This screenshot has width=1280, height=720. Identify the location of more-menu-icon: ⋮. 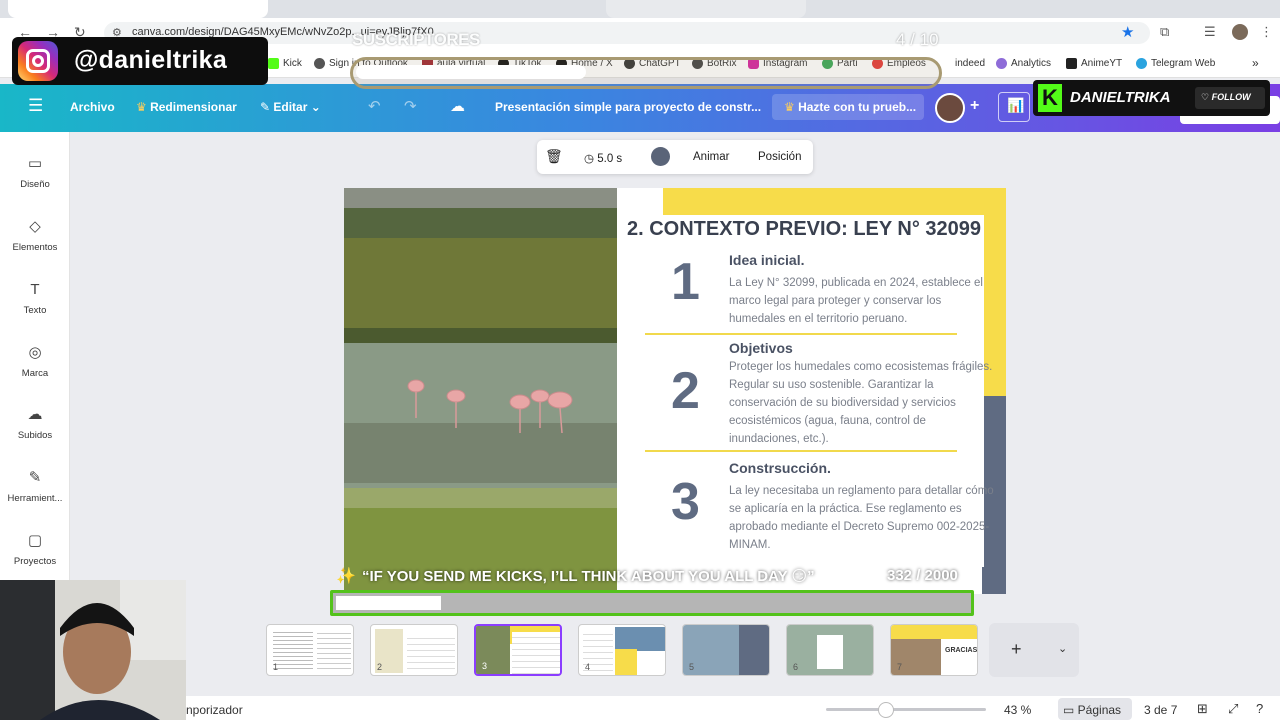
(1266, 32).